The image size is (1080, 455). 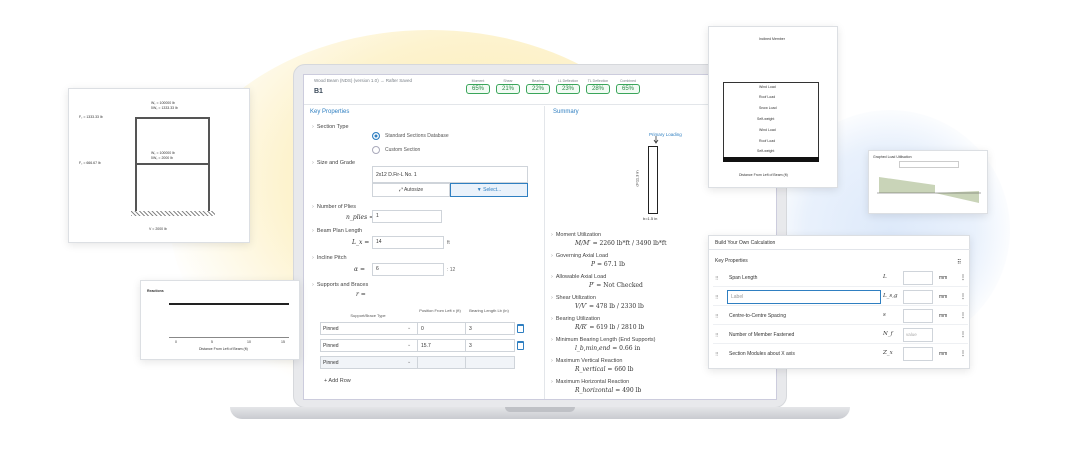 I want to click on util-combined: Combined 65%, so click(x=628, y=86).